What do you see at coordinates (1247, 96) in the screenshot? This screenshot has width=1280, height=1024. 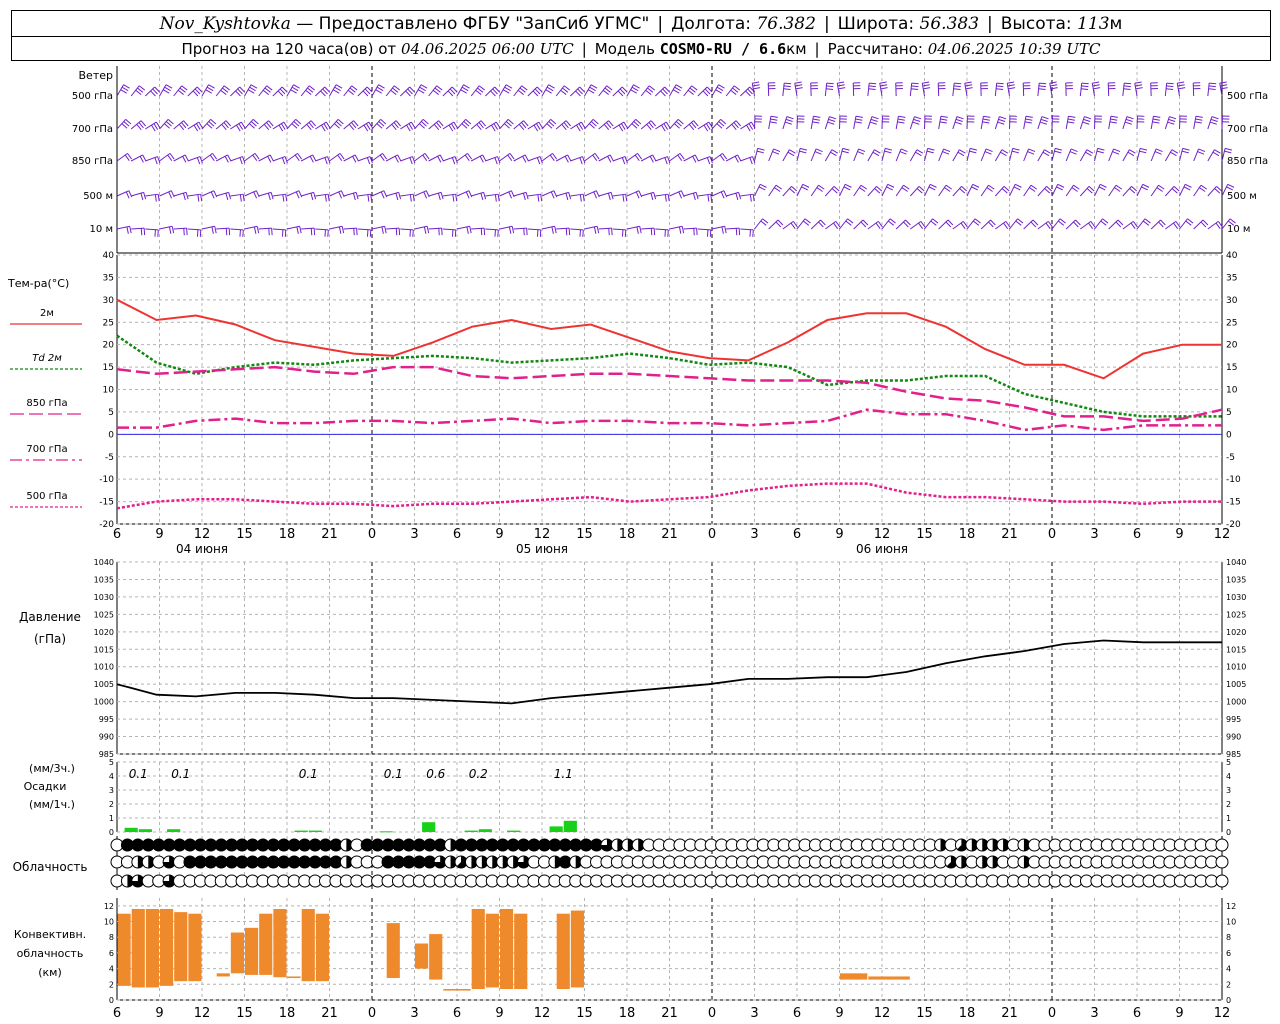 I see `wind-level-label-right: 500 гПа` at bounding box center [1247, 96].